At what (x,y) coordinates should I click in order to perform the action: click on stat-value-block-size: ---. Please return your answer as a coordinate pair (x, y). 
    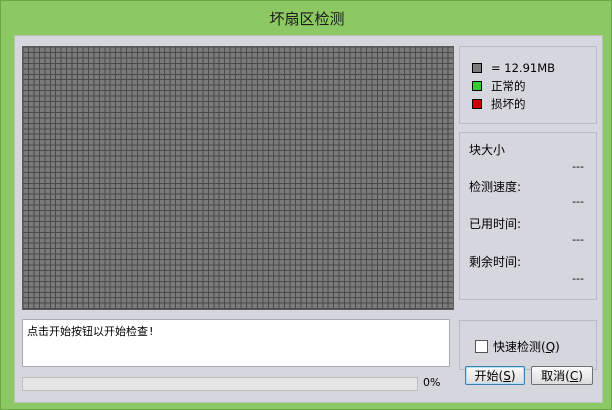
    Looking at the image, I should click on (578, 166).